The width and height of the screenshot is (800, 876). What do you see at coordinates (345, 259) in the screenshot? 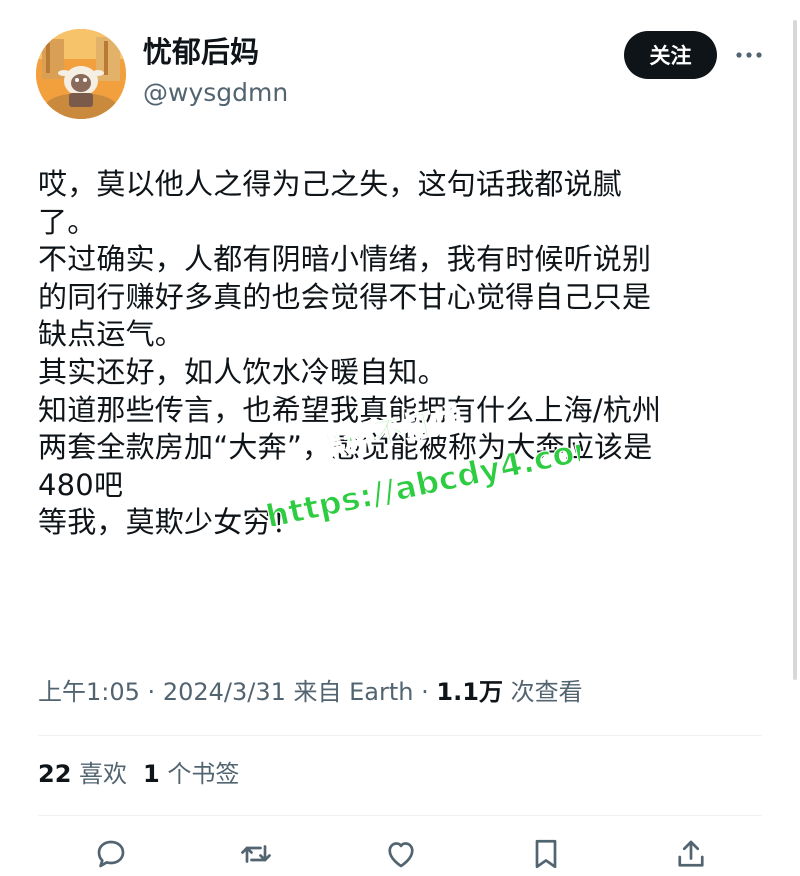
I see `tweet-line: 不过确实，人都有阴暗小情绪，我有时候听说别` at bounding box center [345, 259].